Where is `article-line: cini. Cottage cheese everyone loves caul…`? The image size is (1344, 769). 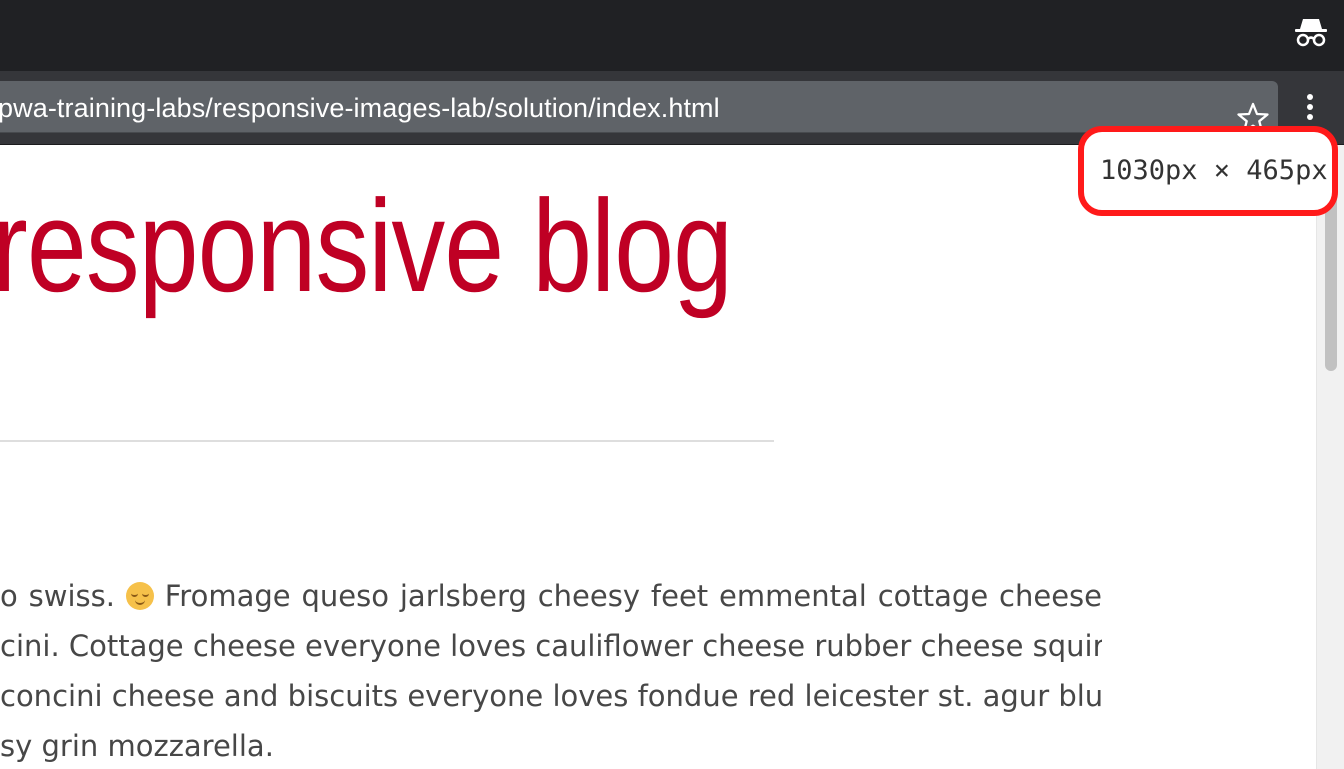 article-line: cini. Cottage cheese everyone loves caul… is located at coordinates (551, 646).